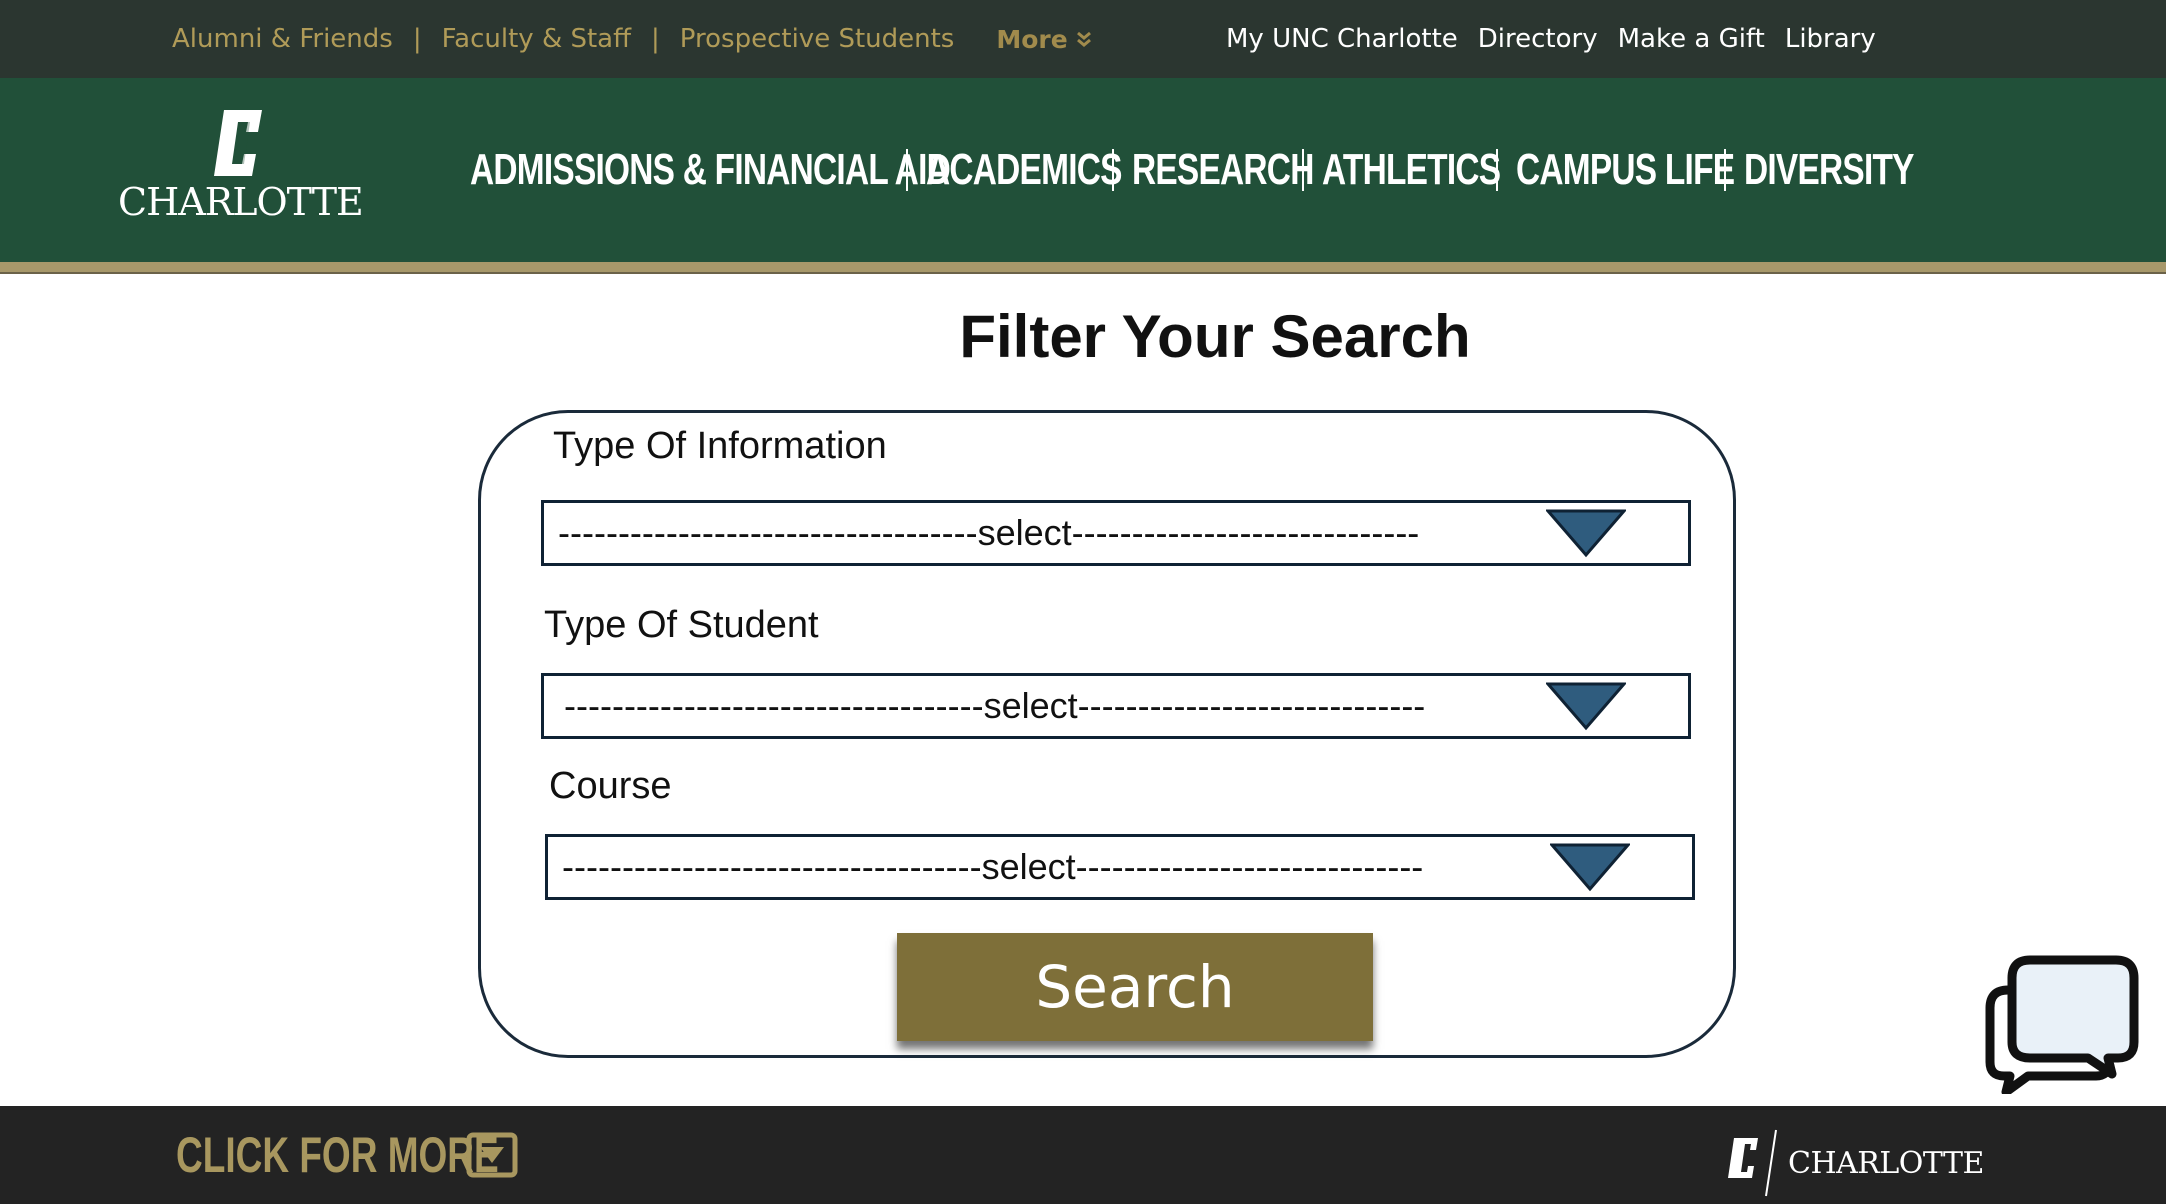  What do you see at coordinates (1691, 39) in the screenshot?
I see `link-make-a-gift: Make a Gift` at bounding box center [1691, 39].